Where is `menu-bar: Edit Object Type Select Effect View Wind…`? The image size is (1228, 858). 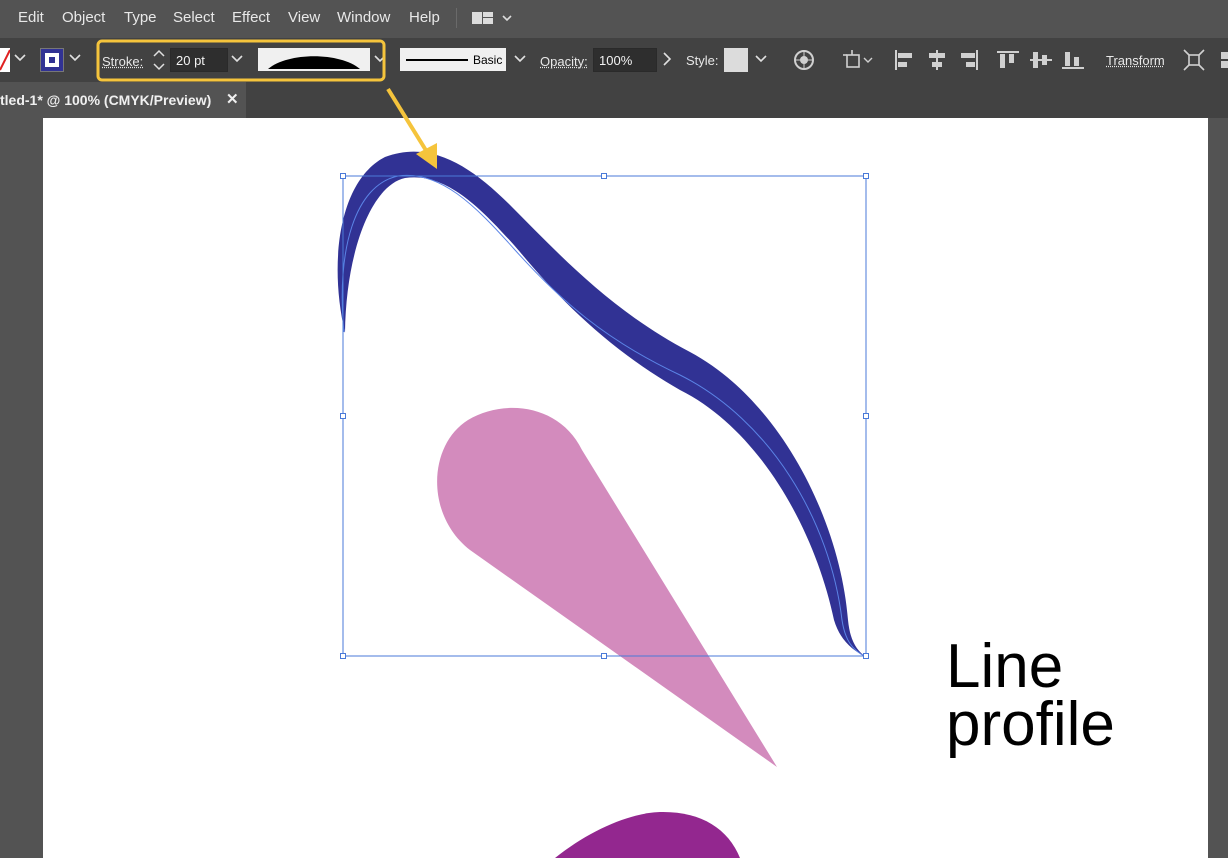
menu-bar: Edit Object Type Select Effect View Wind… is located at coordinates (614, 18).